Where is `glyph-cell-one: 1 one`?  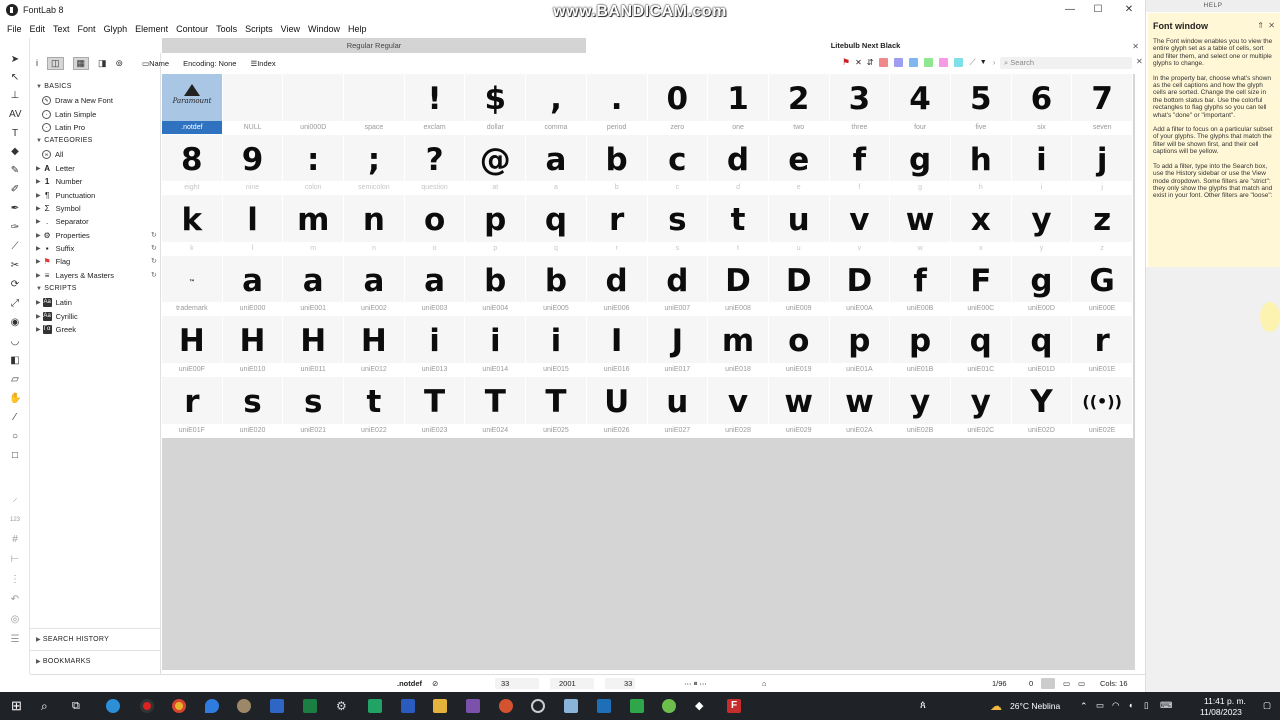 glyph-cell-one: 1 one is located at coordinates (738, 104).